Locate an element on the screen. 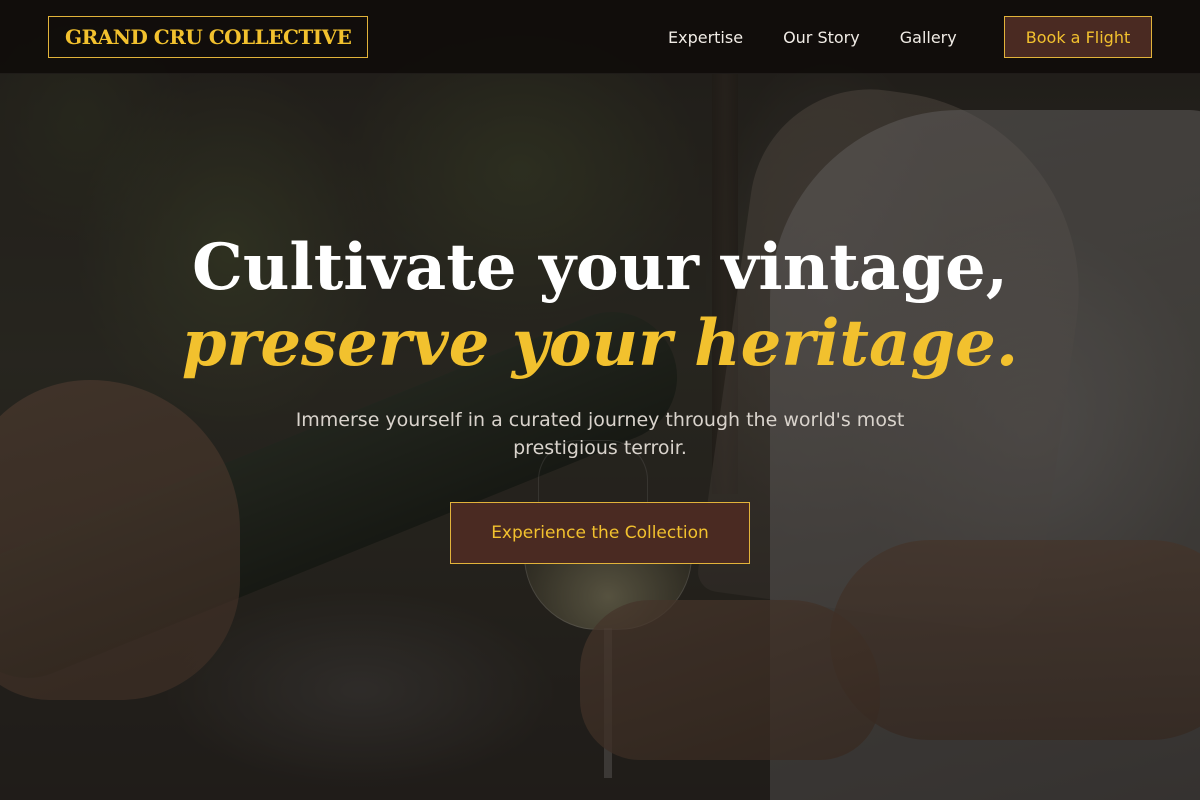  hero-headline-accent: preserve your heritage. is located at coordinates (600, 343).